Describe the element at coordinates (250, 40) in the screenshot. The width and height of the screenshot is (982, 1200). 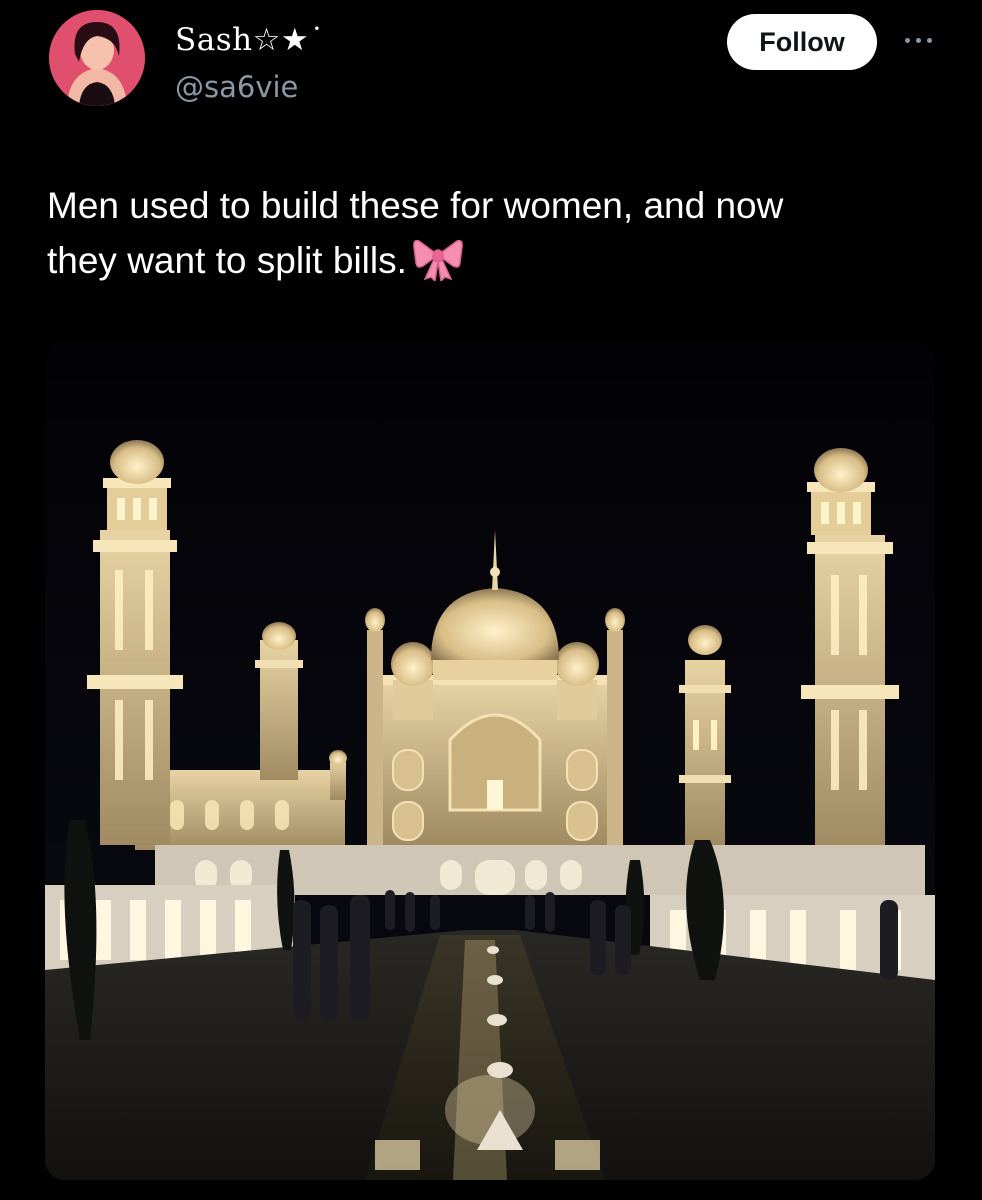
I see `author-display-name: Sash☆★˙` at that location.